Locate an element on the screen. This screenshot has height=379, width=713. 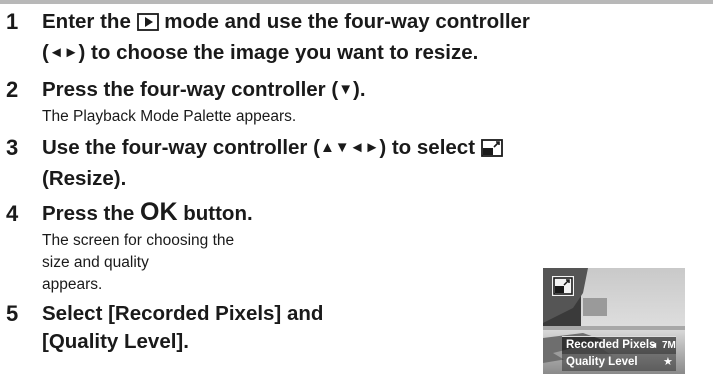
step-number: 5 is located at coordinates (12, 313).